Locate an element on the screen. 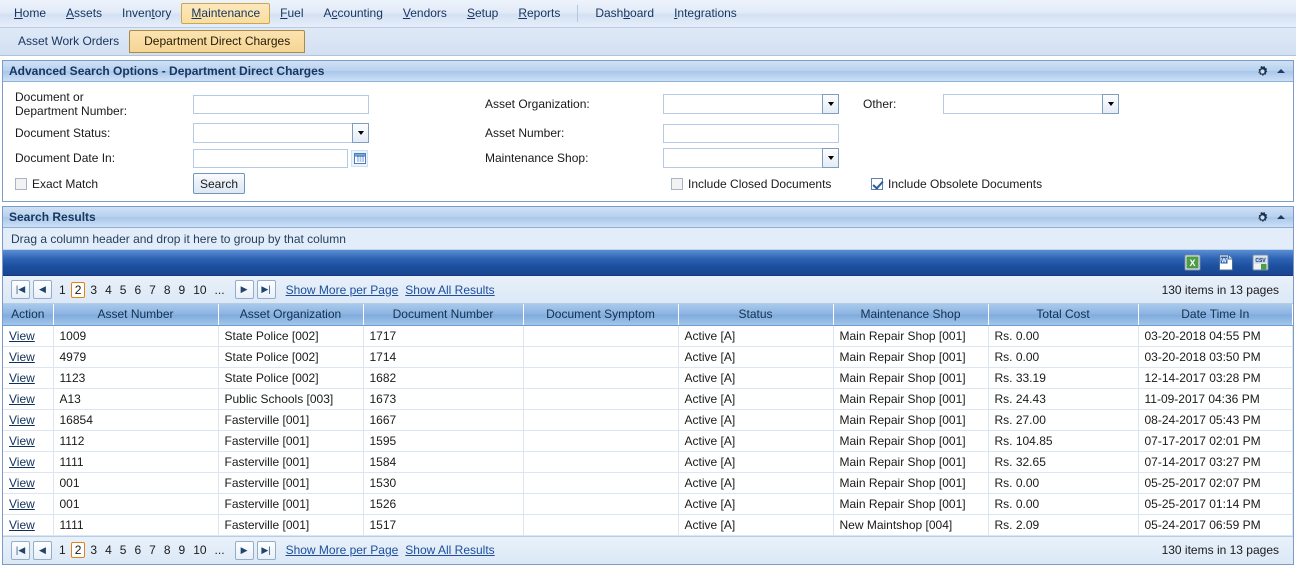  prev-page-button: ◀ is located at coordinates (42, 289).